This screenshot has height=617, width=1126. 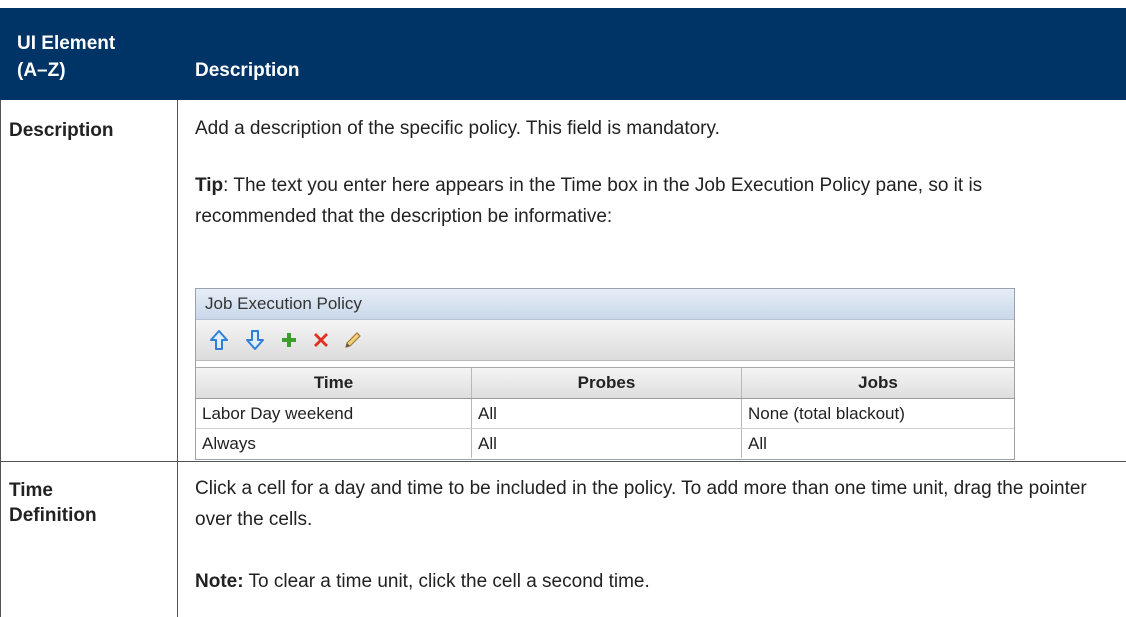 What do you see at coordinates (0, 358) in the screenshot?
I see `table-left-border` at bounding box center [0, 358].